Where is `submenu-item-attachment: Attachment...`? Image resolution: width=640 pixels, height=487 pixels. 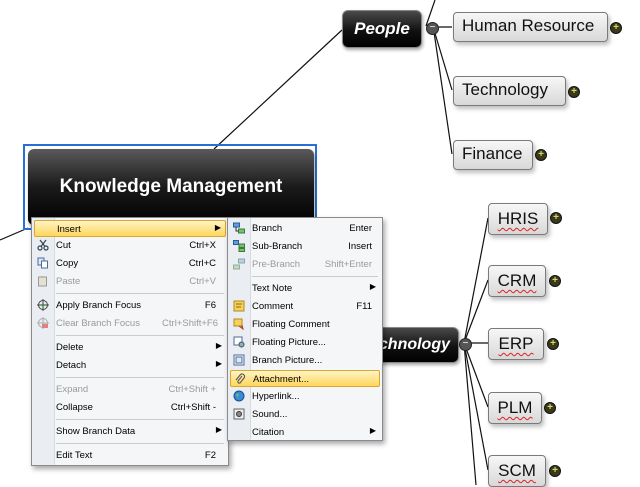 submenu-item-attachment: Attachment... is located at coordinates (305, 378).